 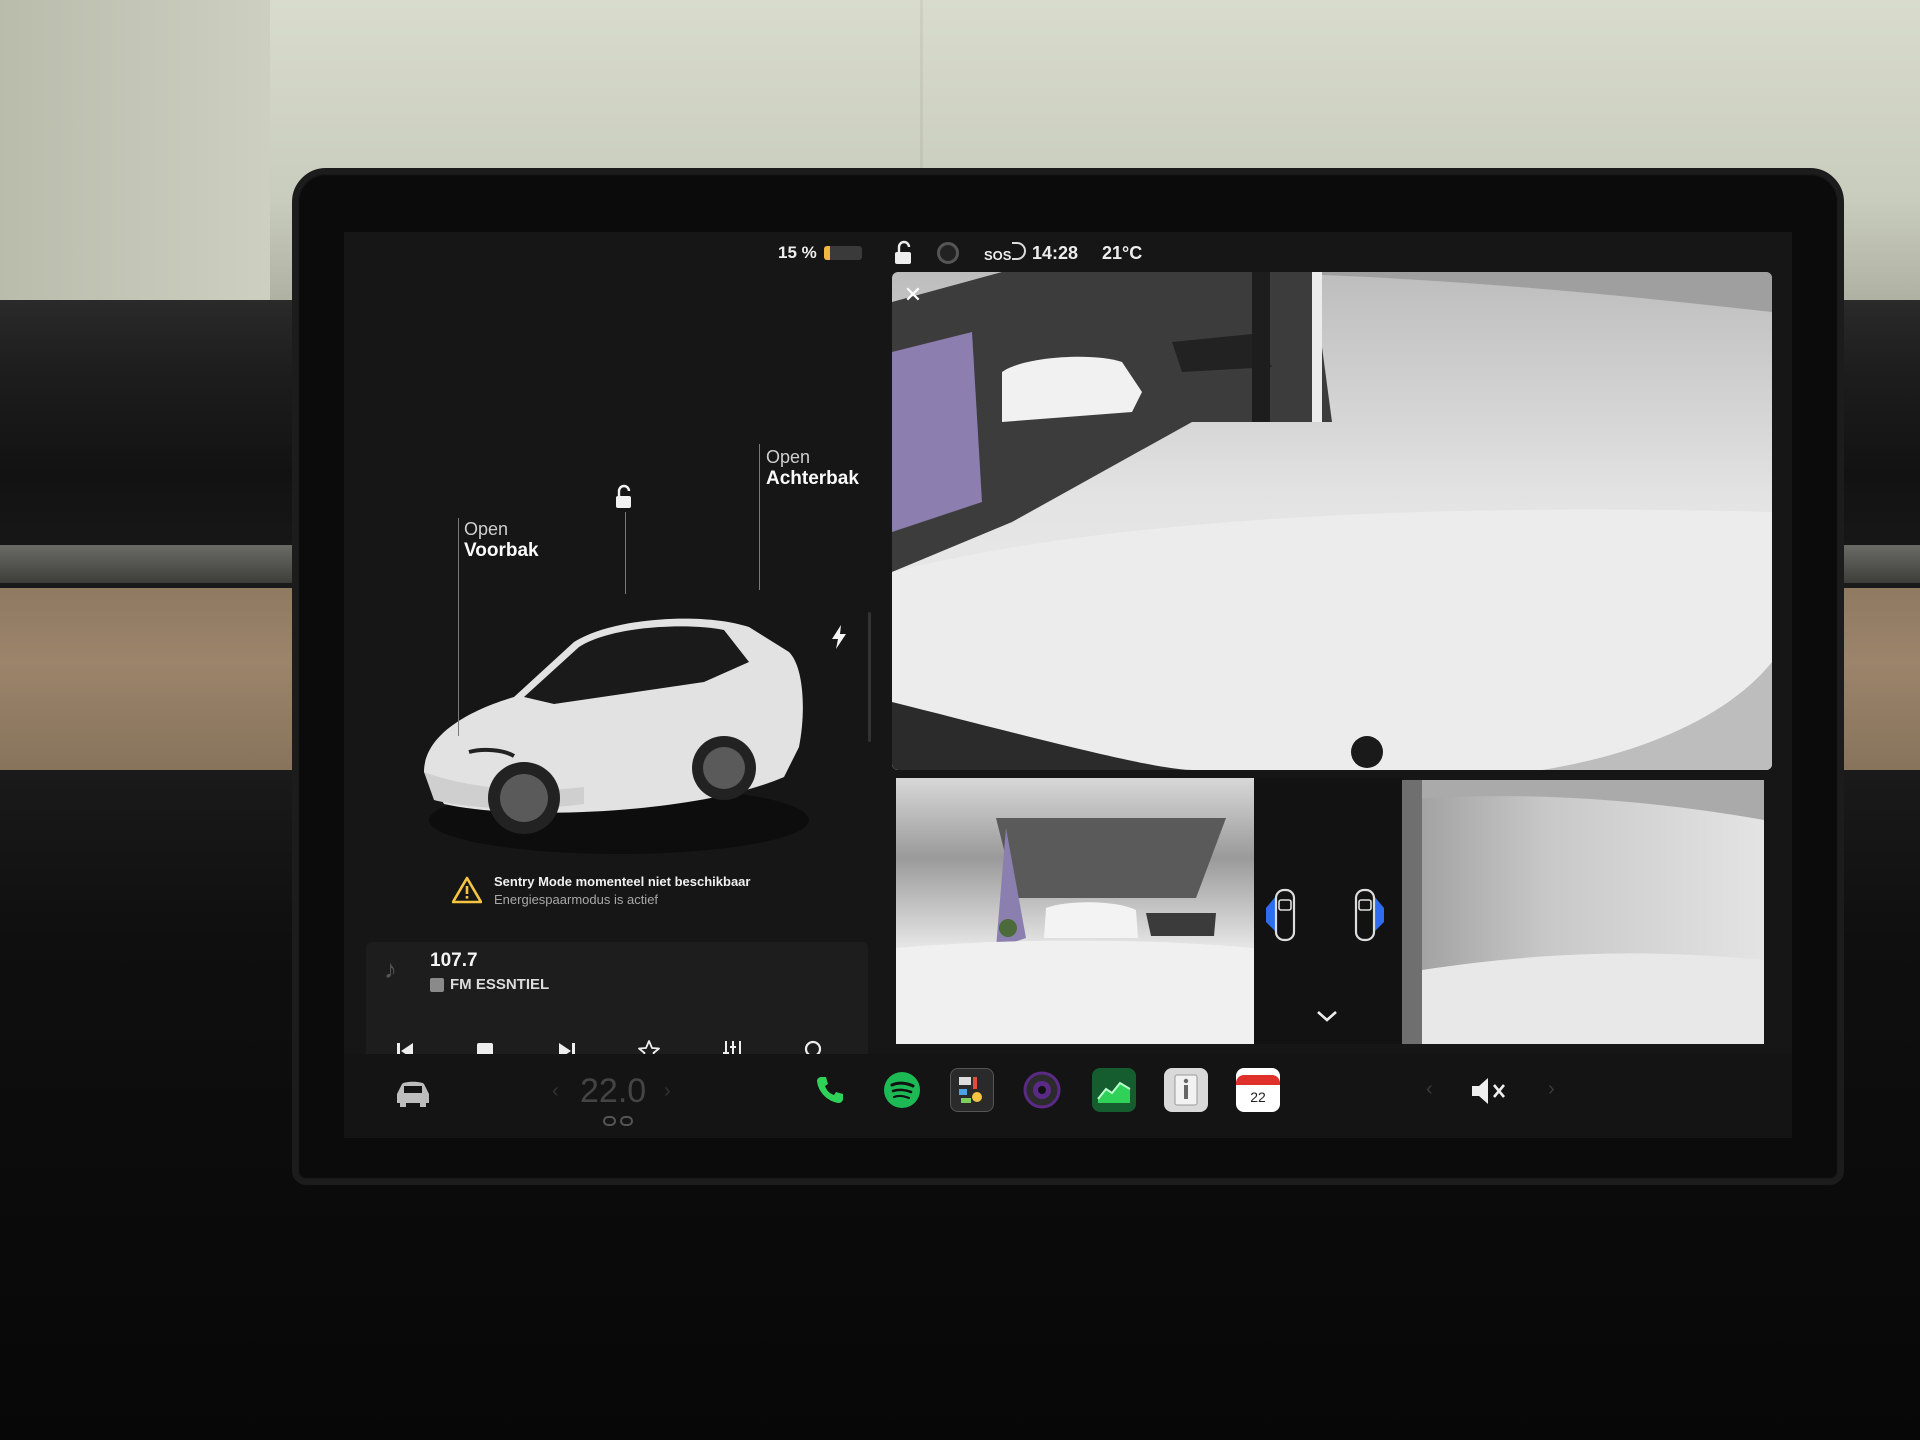 I want to click on music-note-icon: ♪, so click(x=390, y=969).